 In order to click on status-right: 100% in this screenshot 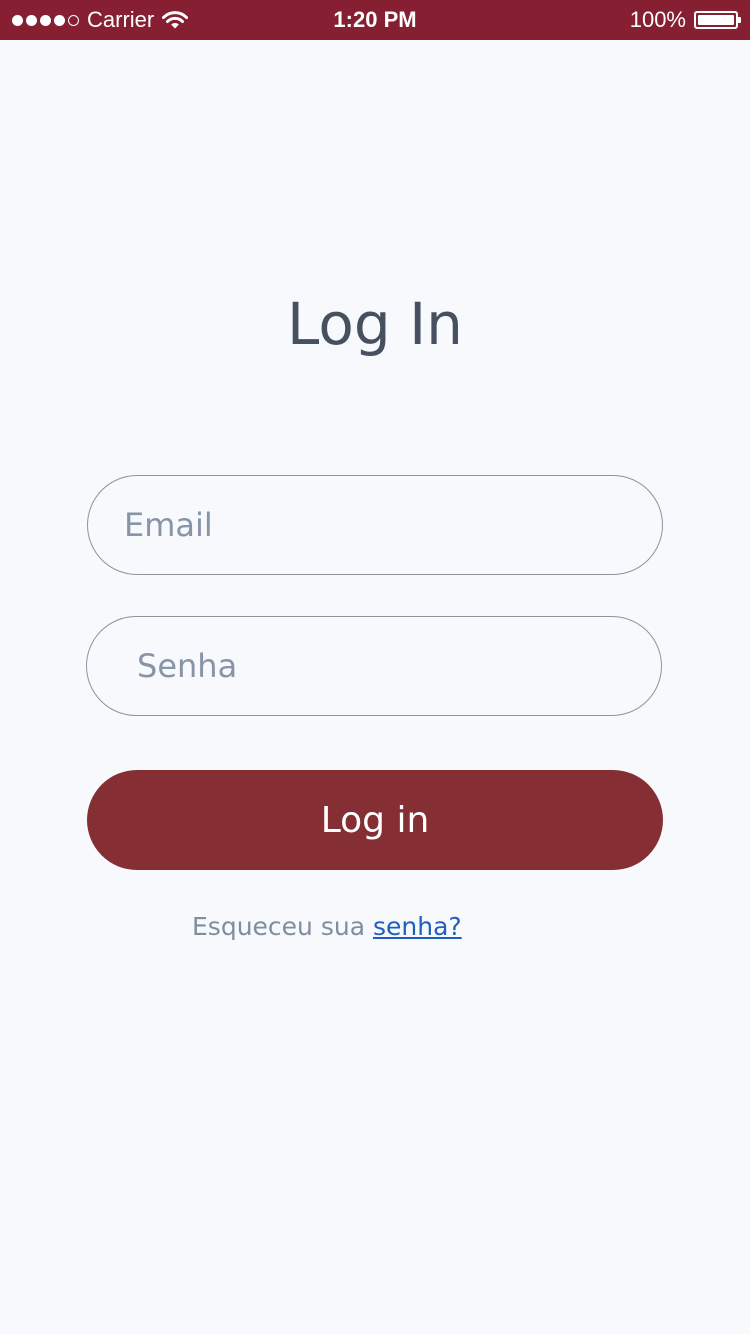, I will do `click(685, 20)`.